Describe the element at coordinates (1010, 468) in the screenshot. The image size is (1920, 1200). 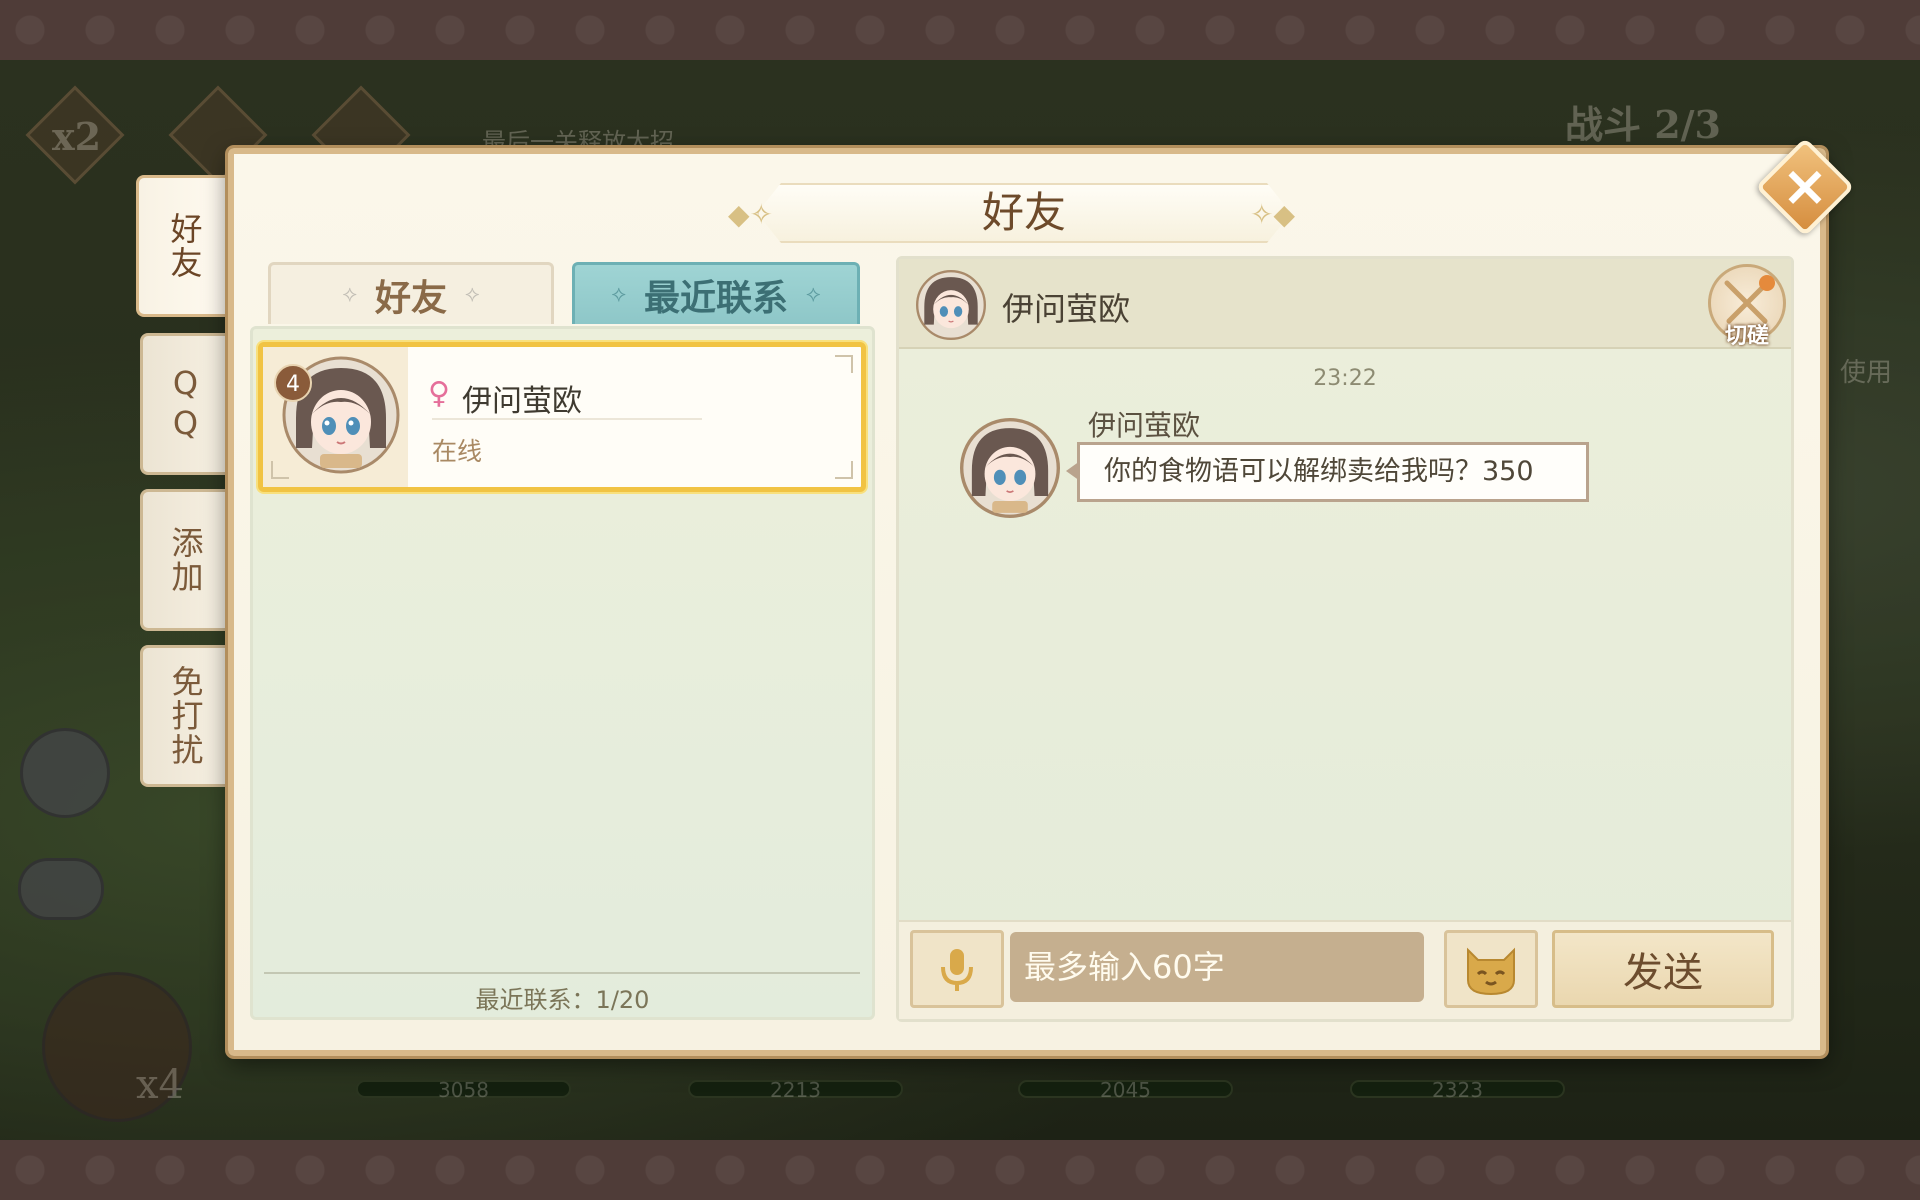
I see `message-avatar` at that location.